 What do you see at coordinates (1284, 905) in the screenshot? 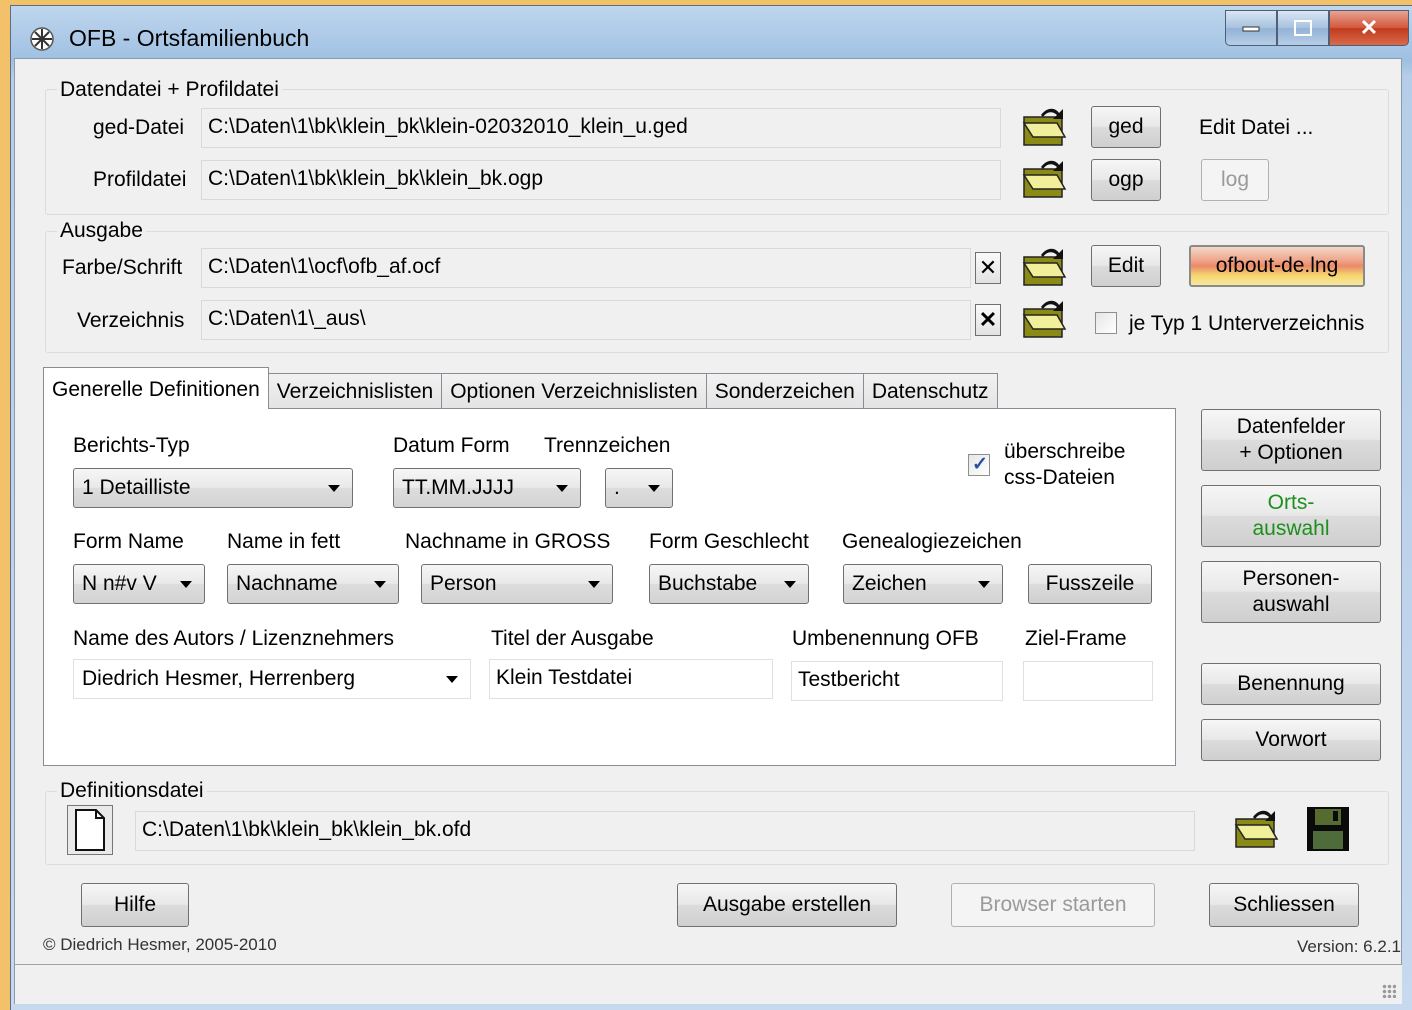
I see `schliessen-button: Schliessen` at bounding box center [1284, 905].